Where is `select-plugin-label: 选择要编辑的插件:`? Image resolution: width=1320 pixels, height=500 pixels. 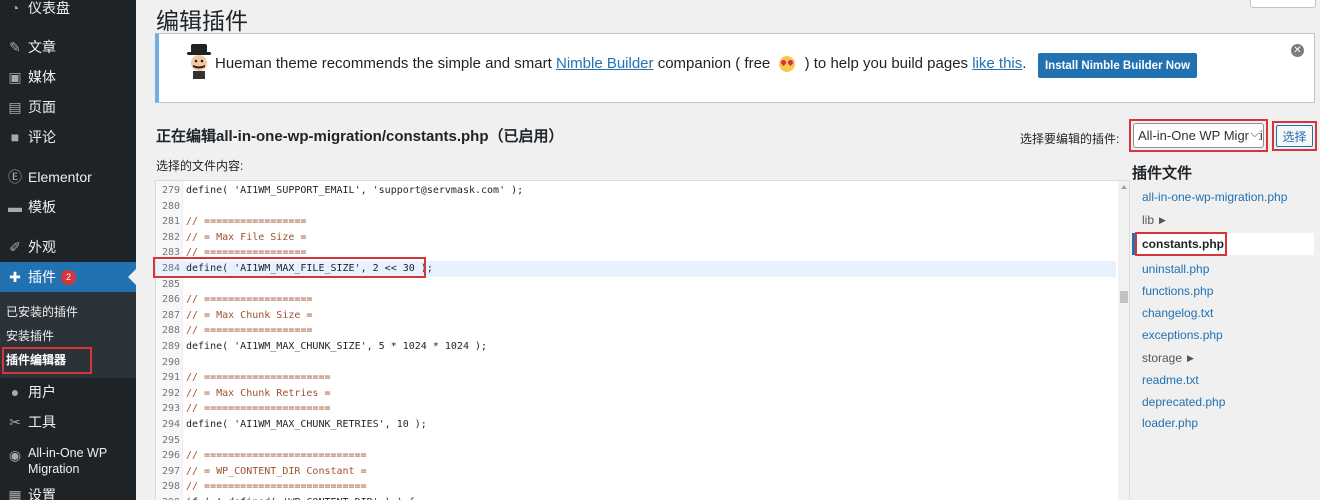
select-plugin-label: 选择要编辑的插件: is located at coordinates (1070, 139).